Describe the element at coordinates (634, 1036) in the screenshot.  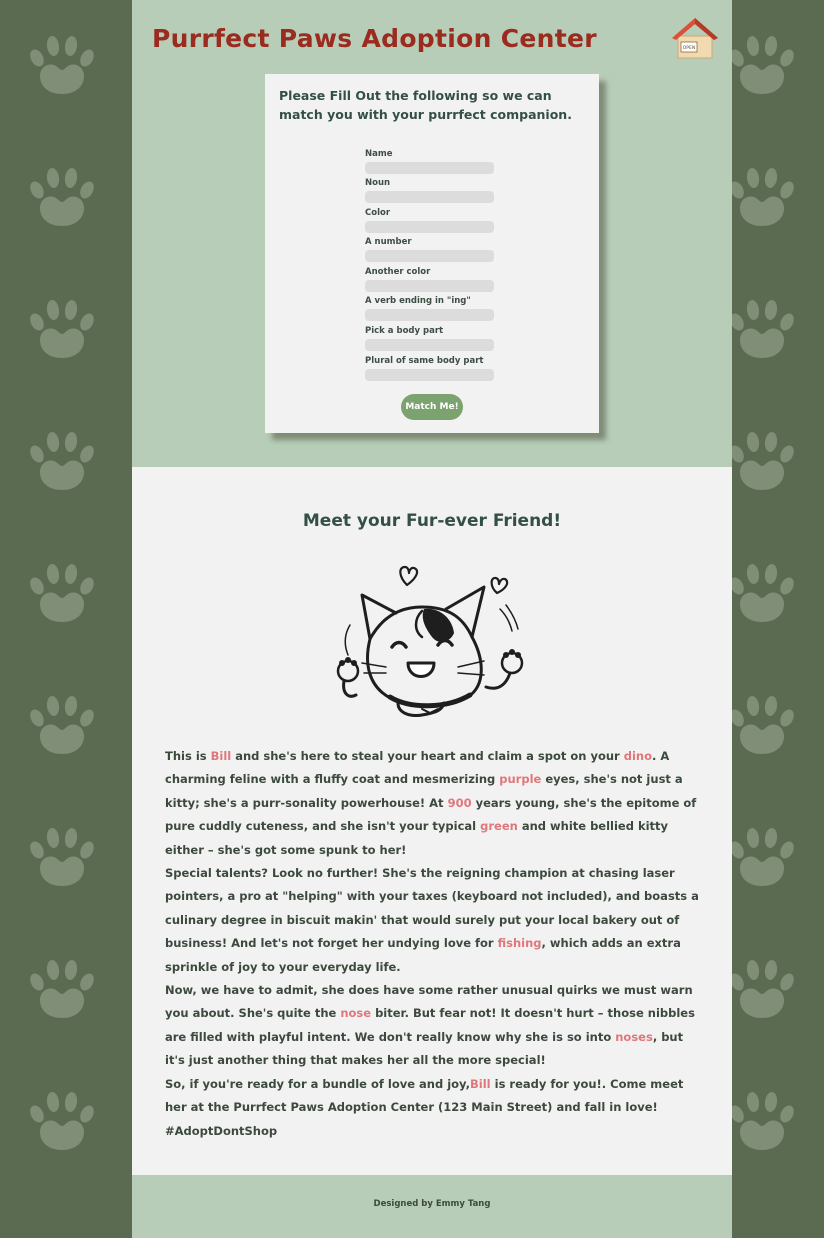
I see `highlight-body-parts: noses` at that location.